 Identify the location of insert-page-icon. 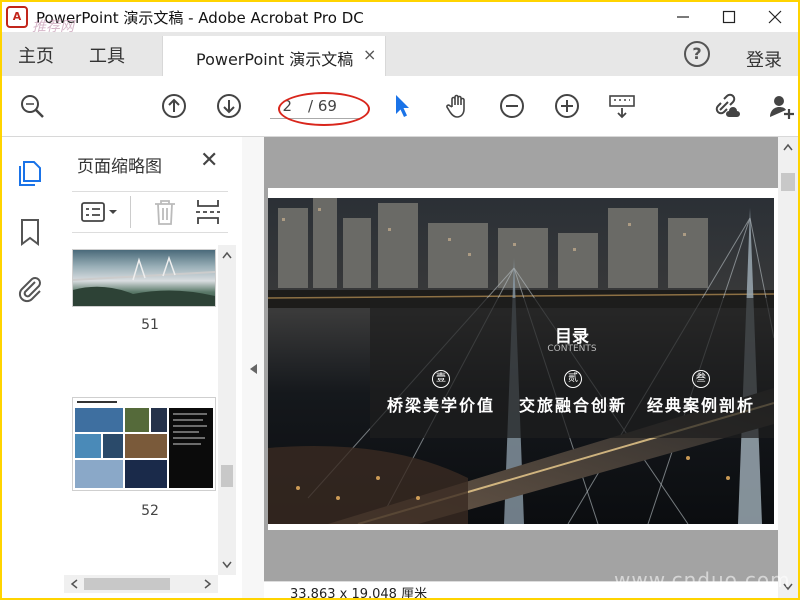
(208, 212).